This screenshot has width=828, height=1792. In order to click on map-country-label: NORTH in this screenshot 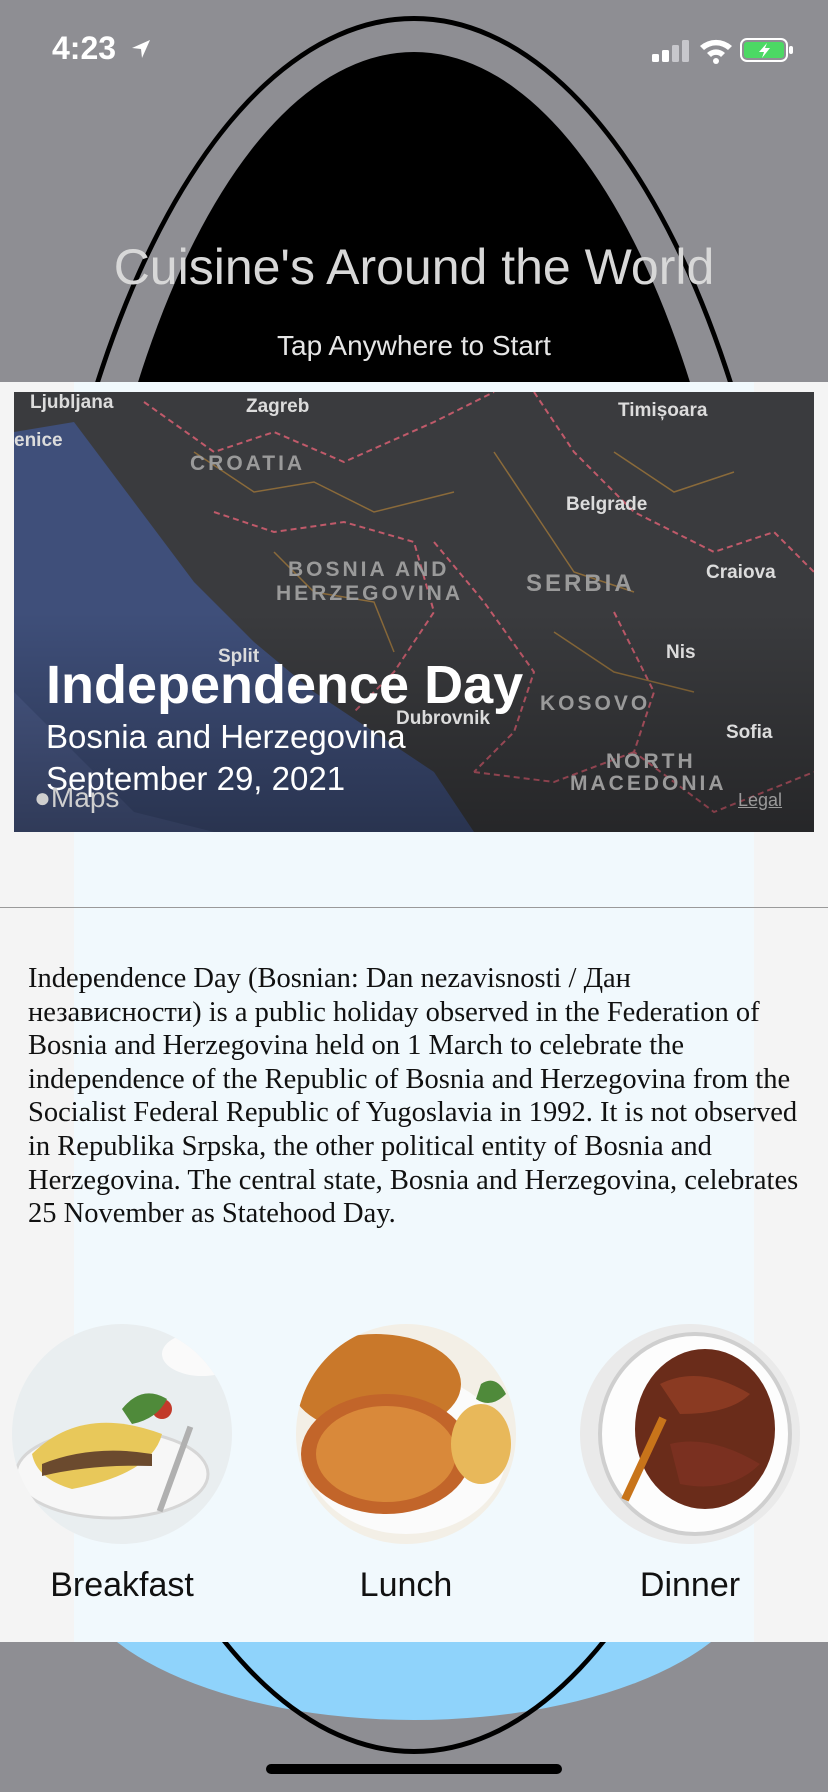, I will do `click(651, 761)`.